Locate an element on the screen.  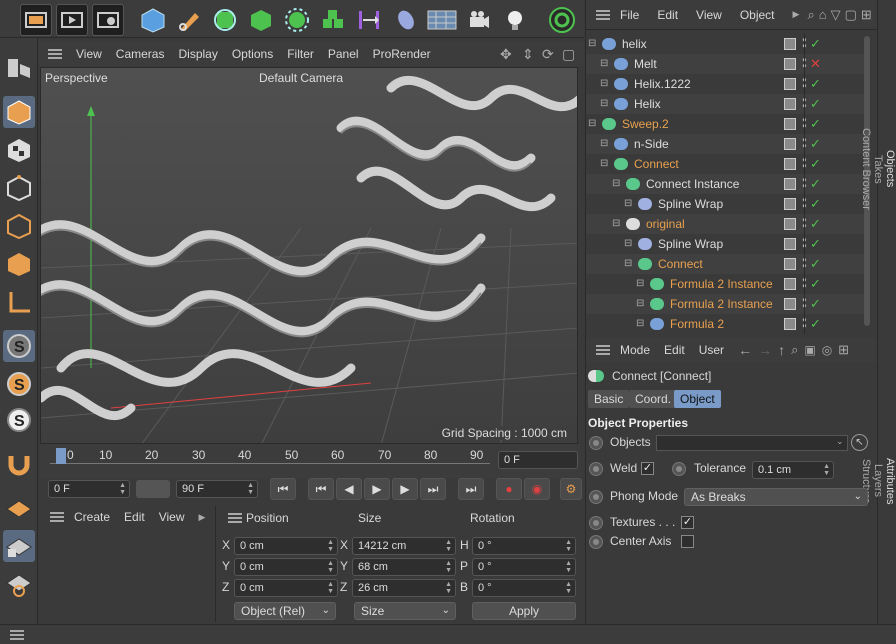
coords-menu-icon is located at coordinates (235, 518).